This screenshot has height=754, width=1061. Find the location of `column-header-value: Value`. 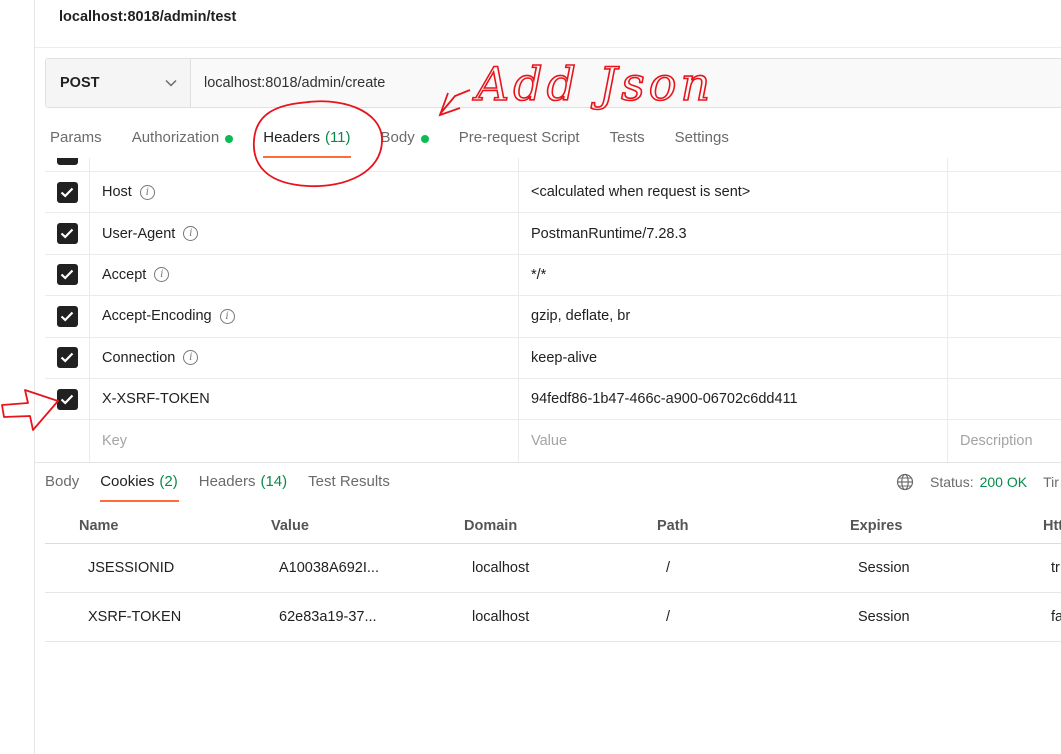

column-header-value: Value is located at coordinates (290, 526).